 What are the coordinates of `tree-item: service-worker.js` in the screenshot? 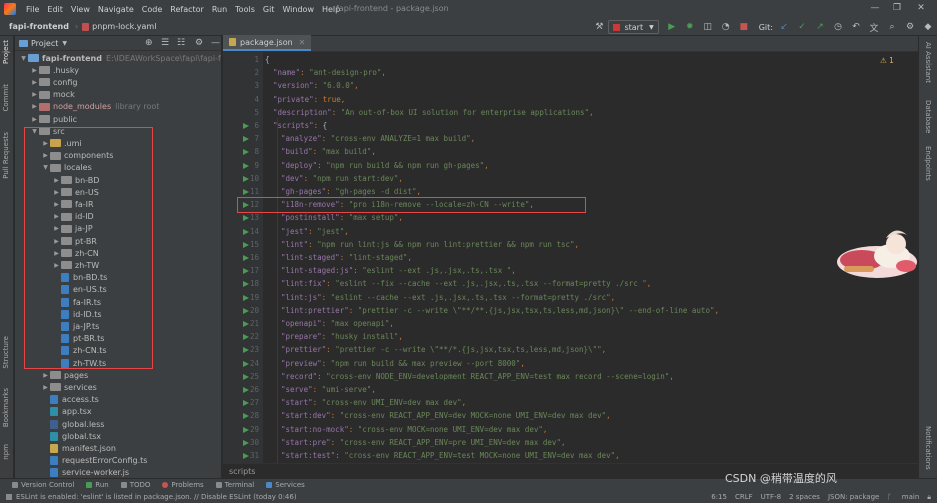 It's located at (85, 472).